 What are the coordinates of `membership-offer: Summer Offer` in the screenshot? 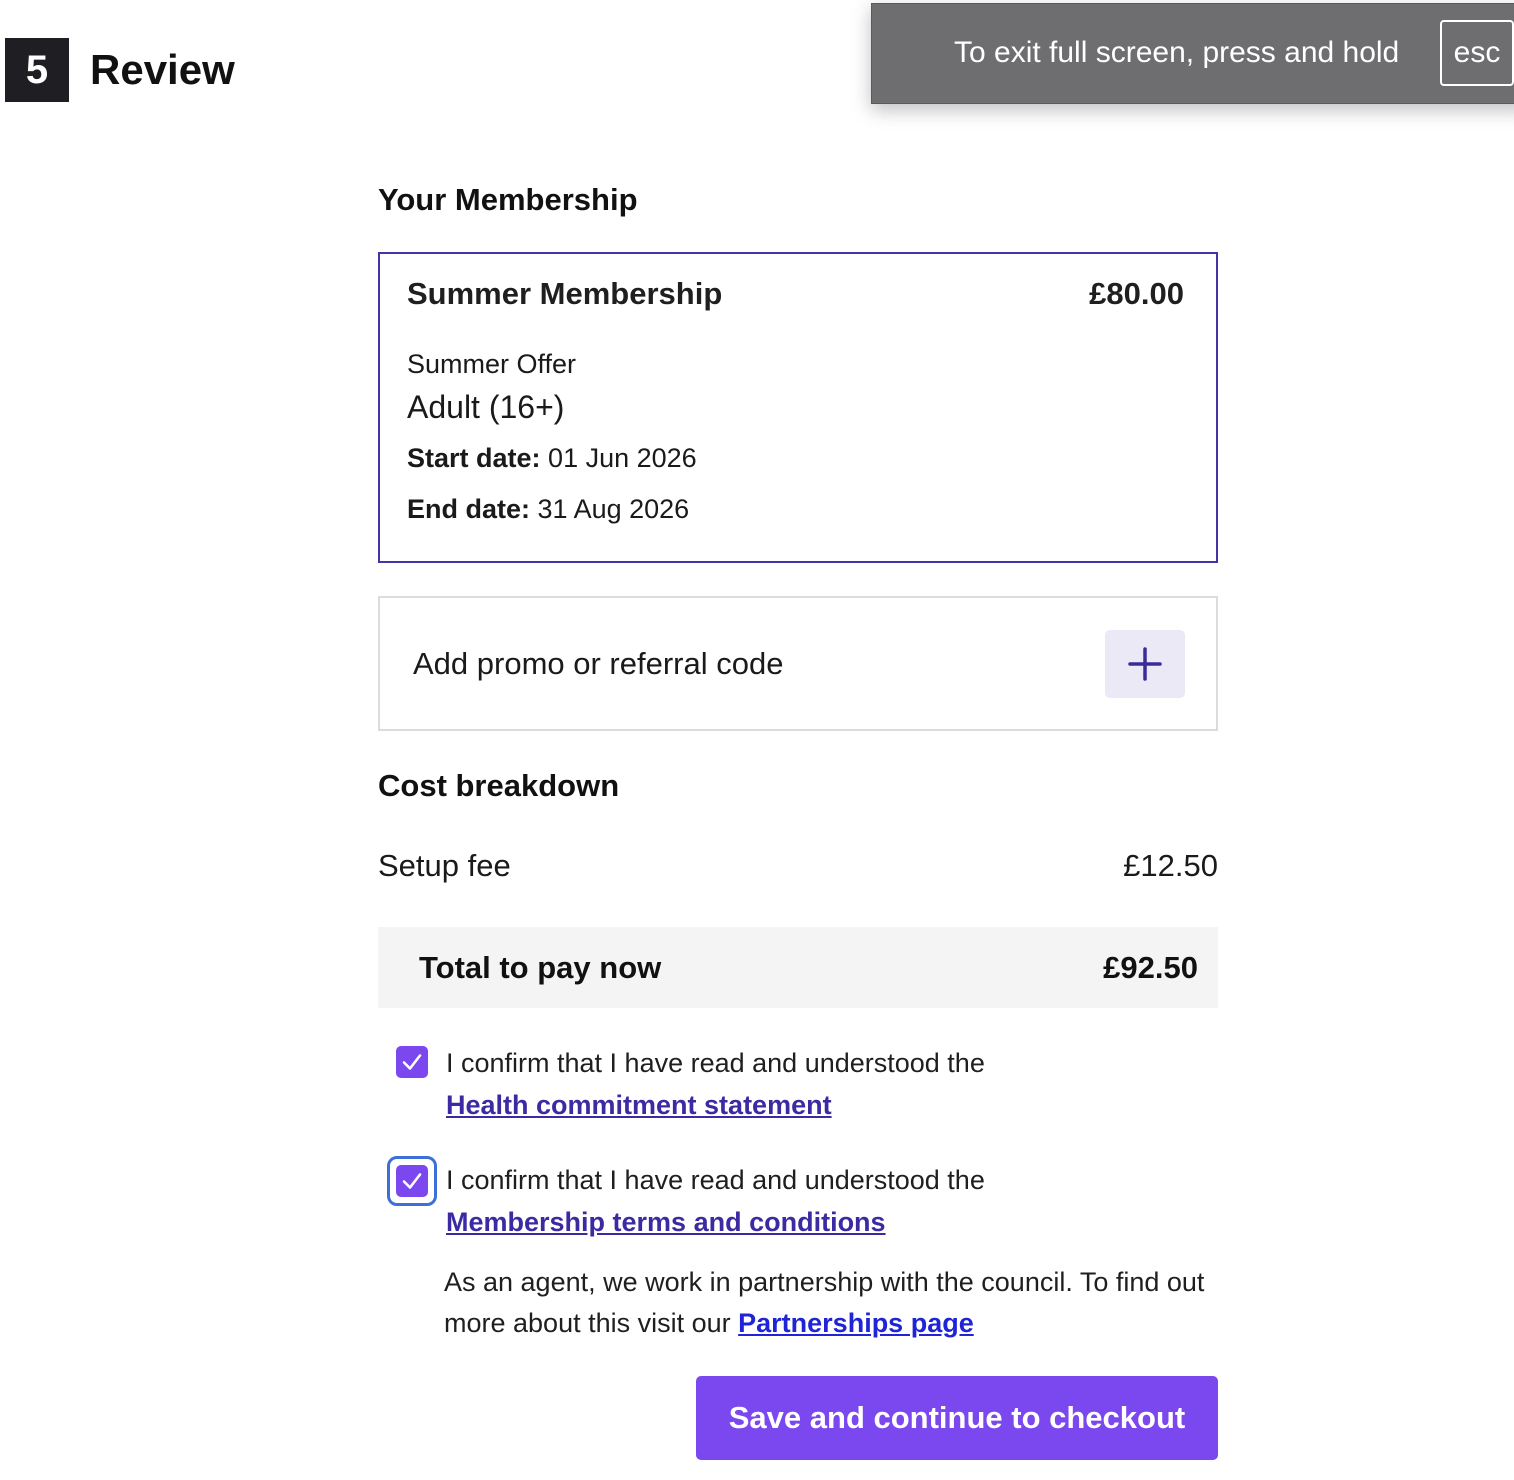 It's located at (492, 364).